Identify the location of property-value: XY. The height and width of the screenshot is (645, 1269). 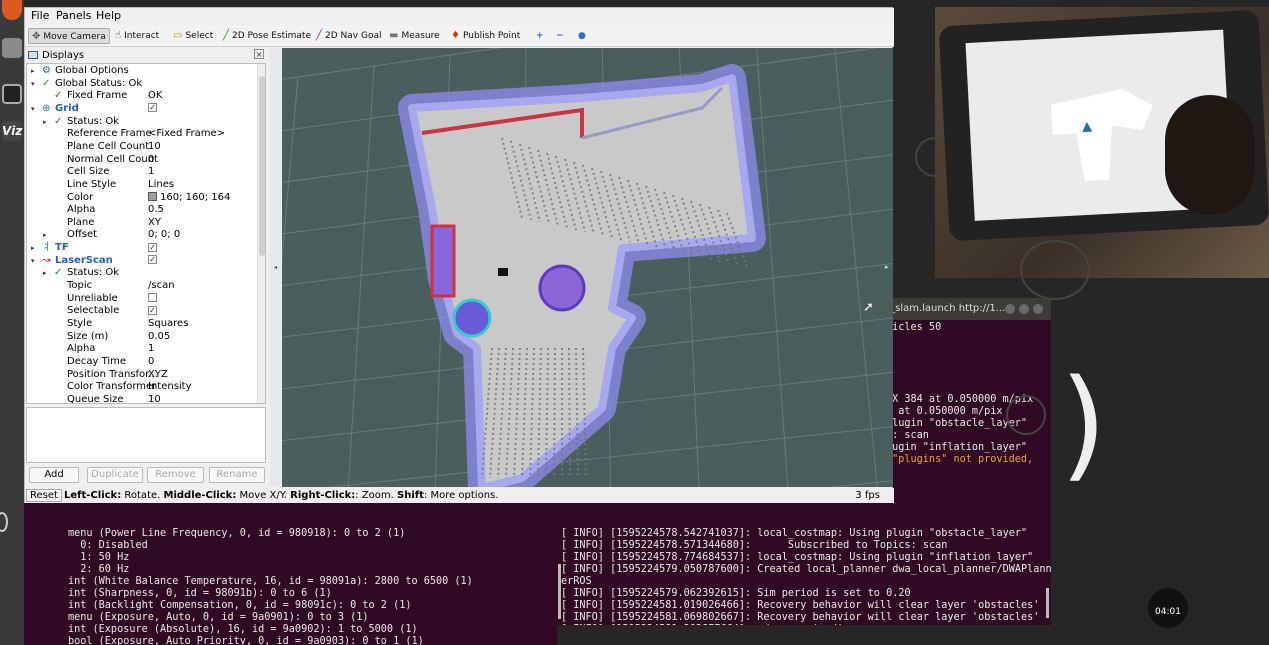
(154, 223).